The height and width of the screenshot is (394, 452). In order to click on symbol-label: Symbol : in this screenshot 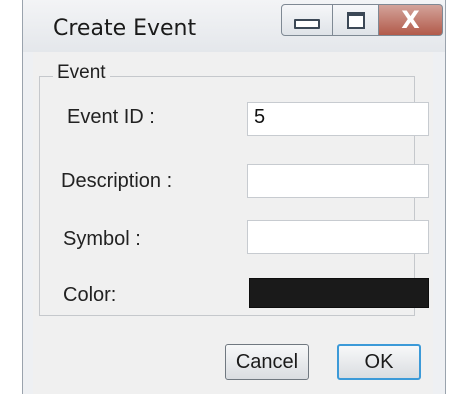, I will do `click(102, 239)`.